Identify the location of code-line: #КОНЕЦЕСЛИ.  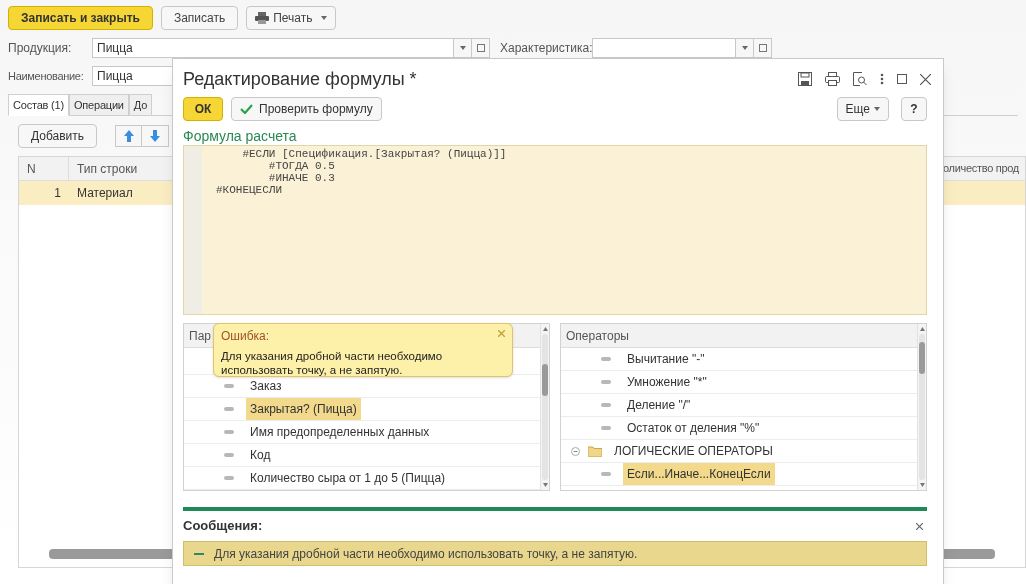
(249, 190).